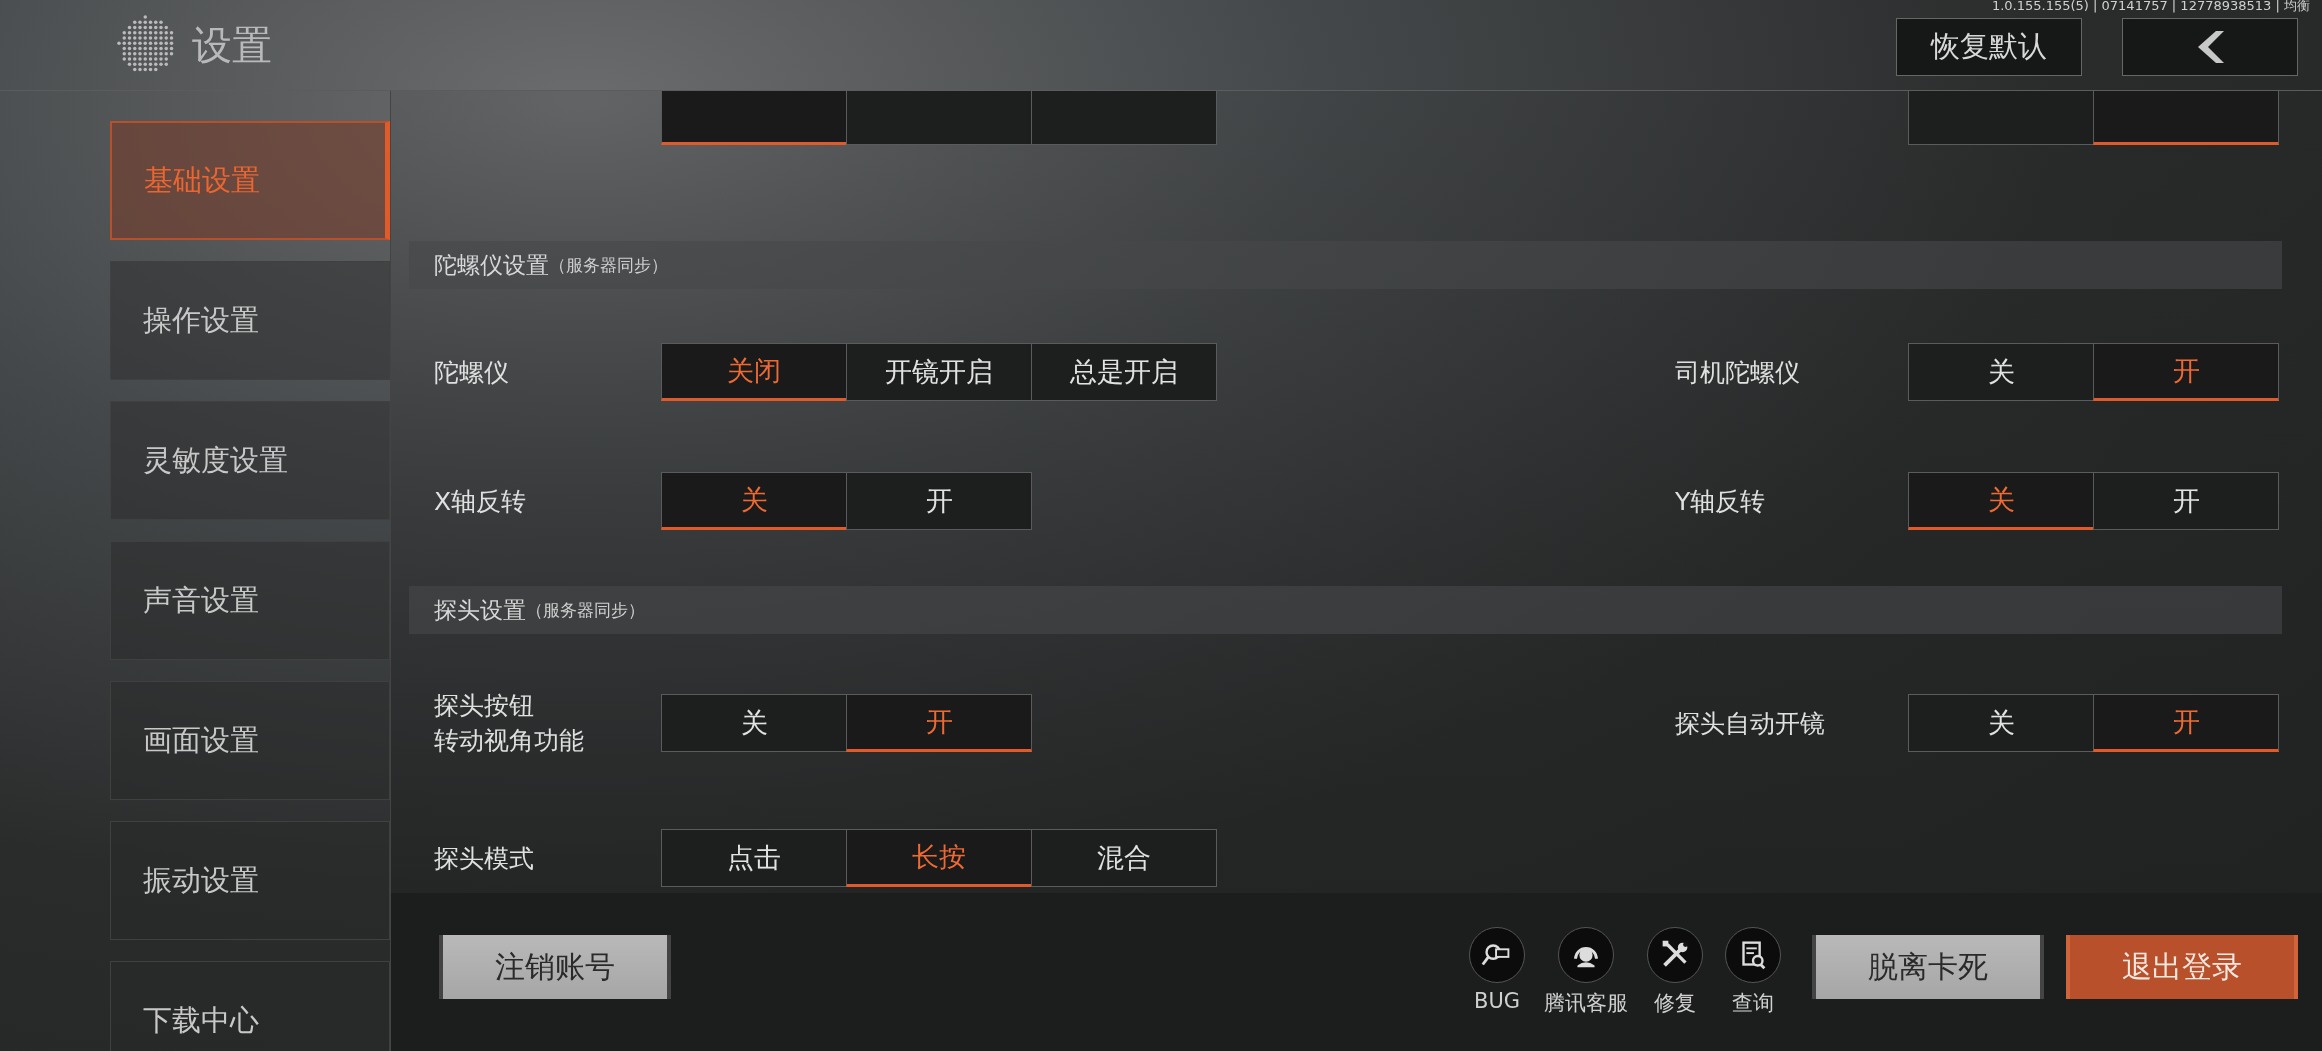 The height and width of the screenshot is (1051, 2322). I want to click on version-text: 1.0.155.155(5) | 07141757 | 12778938513 | 均衡, so click(2150, 7).